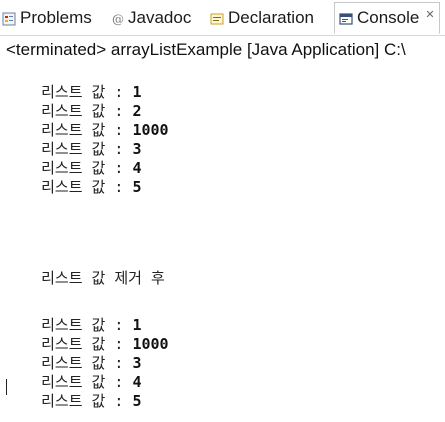 The image size is (445, 422). Describe the element at coordinates (85, 268) in the screenshot. I see `separator-line: 리스트 값 제거 후` at that location.